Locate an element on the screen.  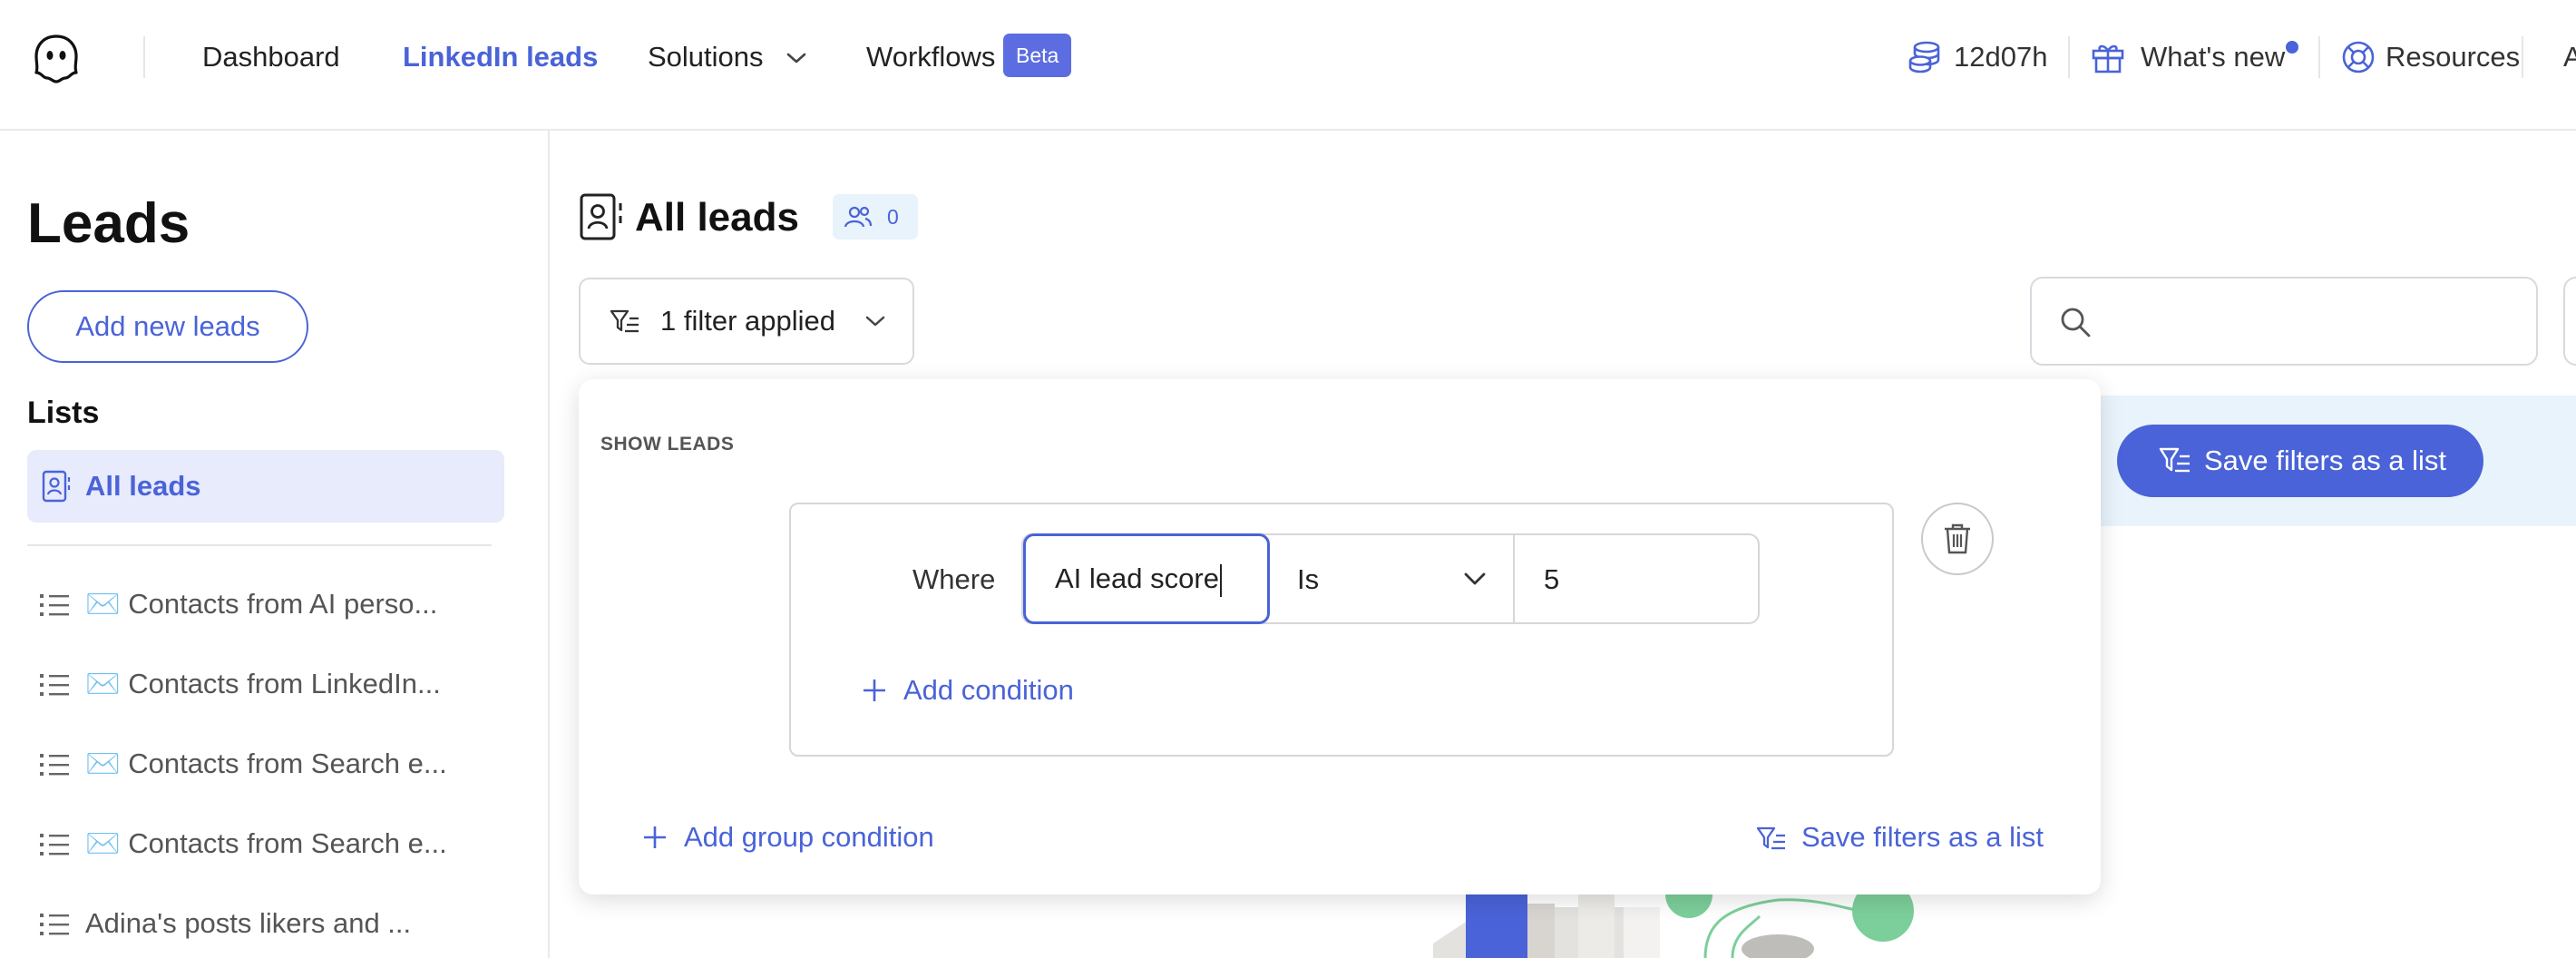
whats-new-link: What's new is located at coordinates (2213, 57).